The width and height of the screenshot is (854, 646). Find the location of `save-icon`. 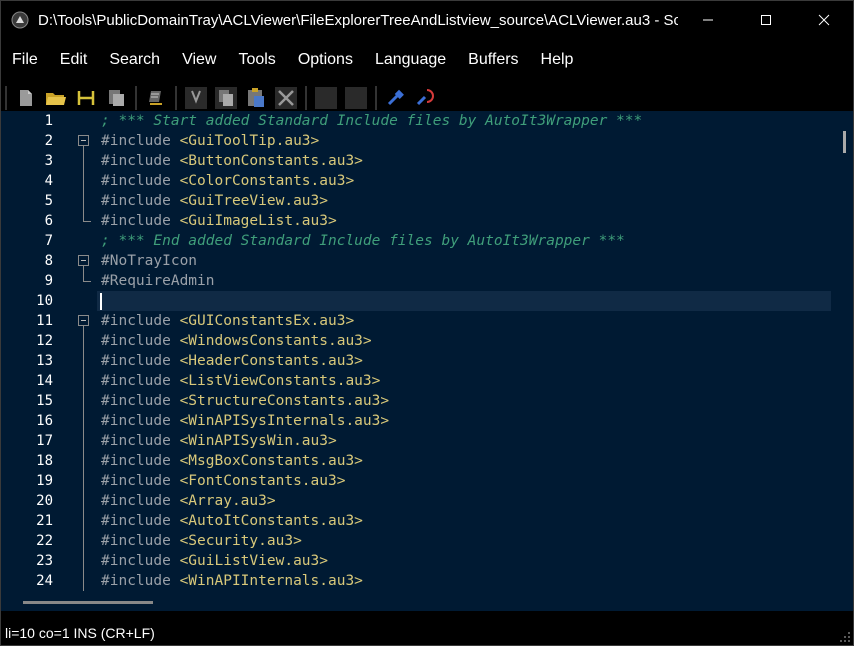

save-icon is located at coordinates (86, 98).